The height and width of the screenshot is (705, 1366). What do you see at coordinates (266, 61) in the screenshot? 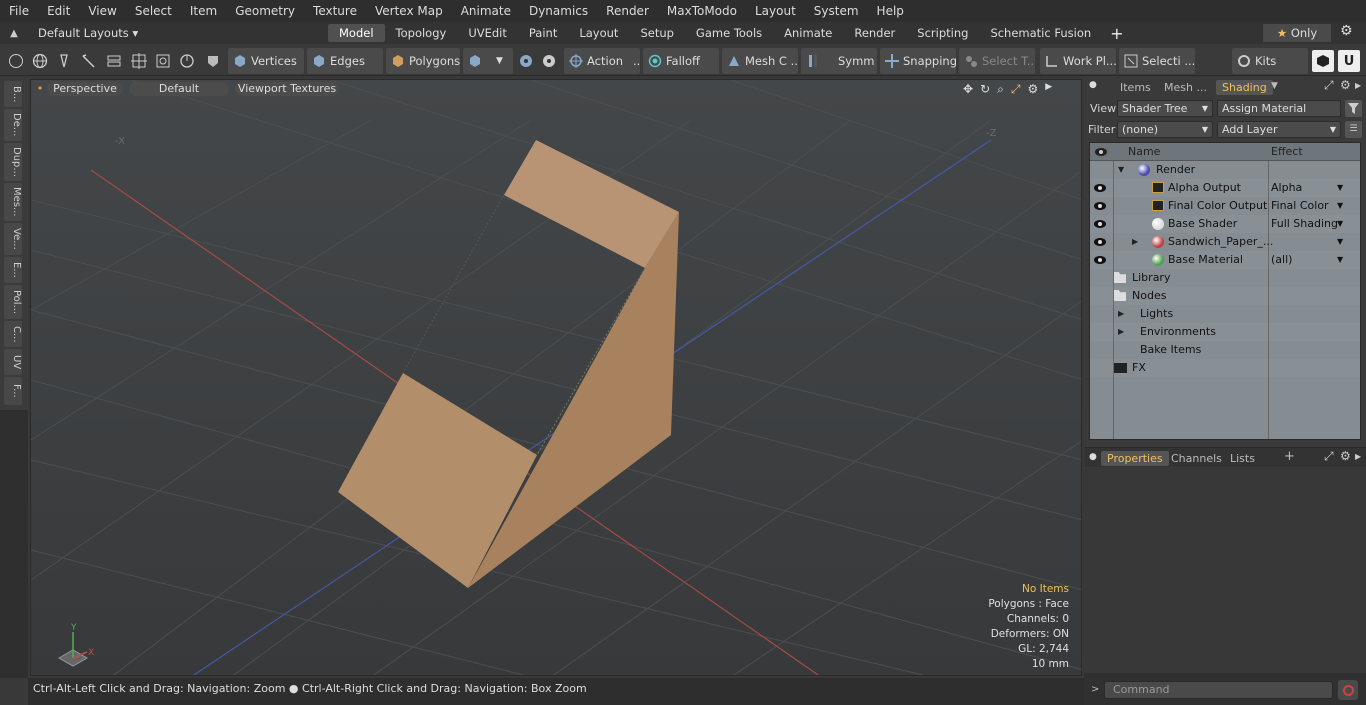
I see `vertices-button: Vertices` at bounding box center [266, 61].